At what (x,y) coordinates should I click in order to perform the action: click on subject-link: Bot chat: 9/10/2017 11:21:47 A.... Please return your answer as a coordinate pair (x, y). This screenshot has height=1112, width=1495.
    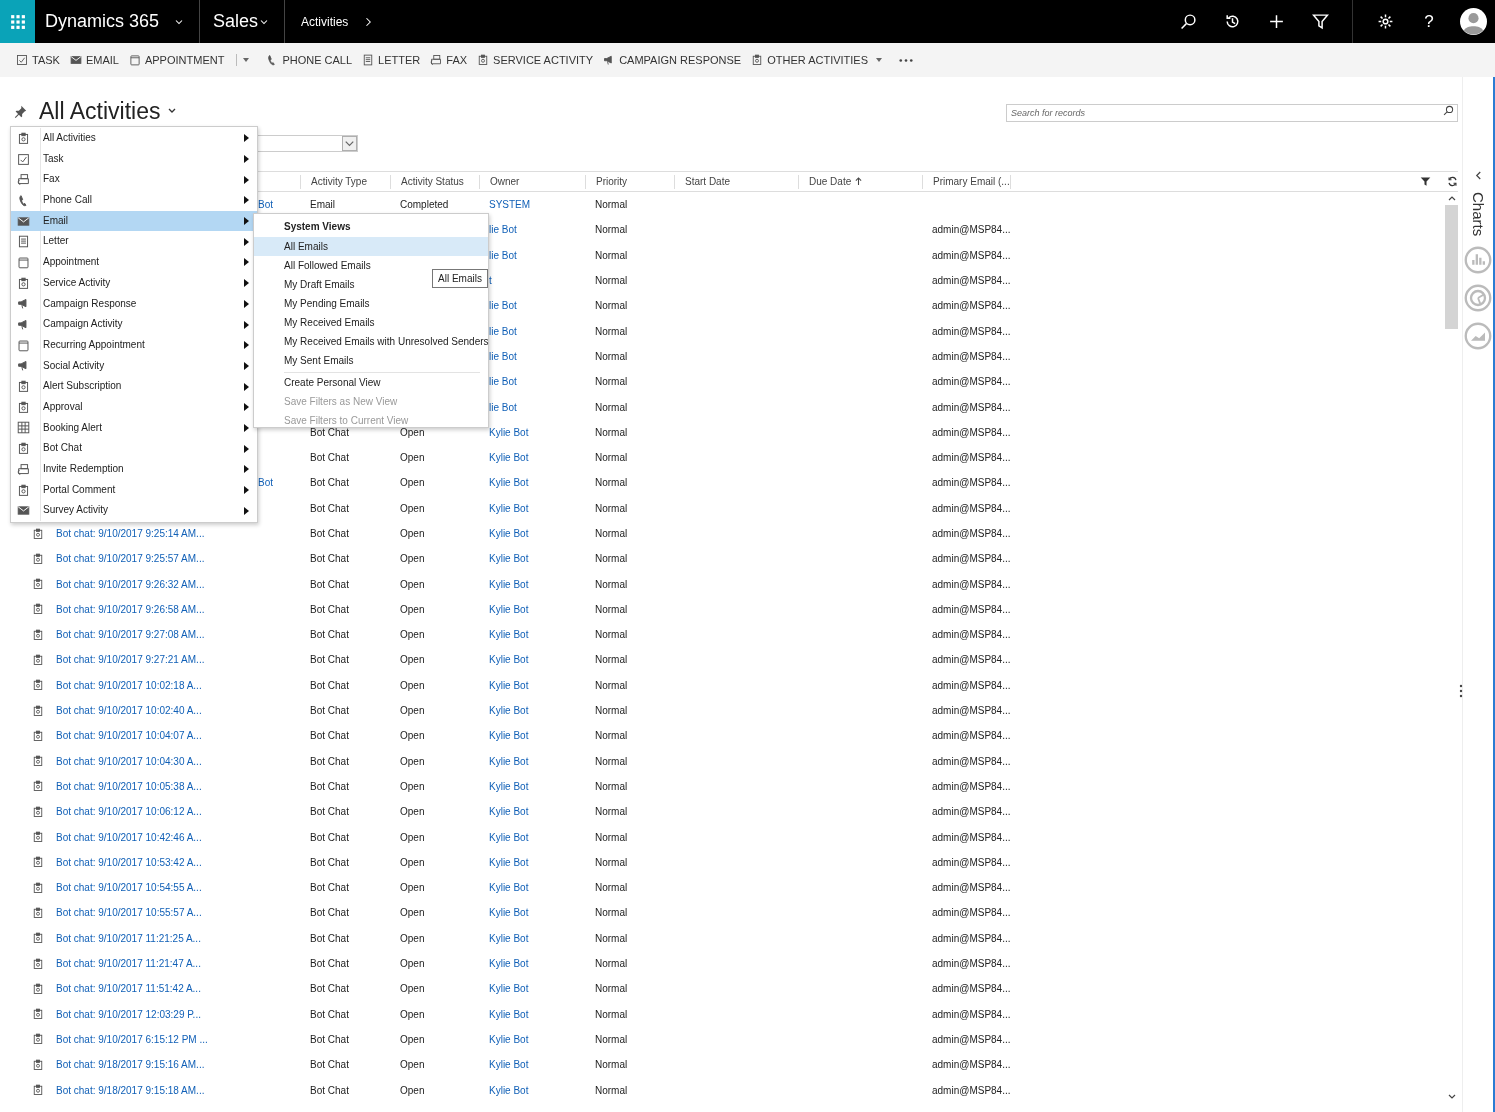
    Looking at the image, I should click on (128, 964).